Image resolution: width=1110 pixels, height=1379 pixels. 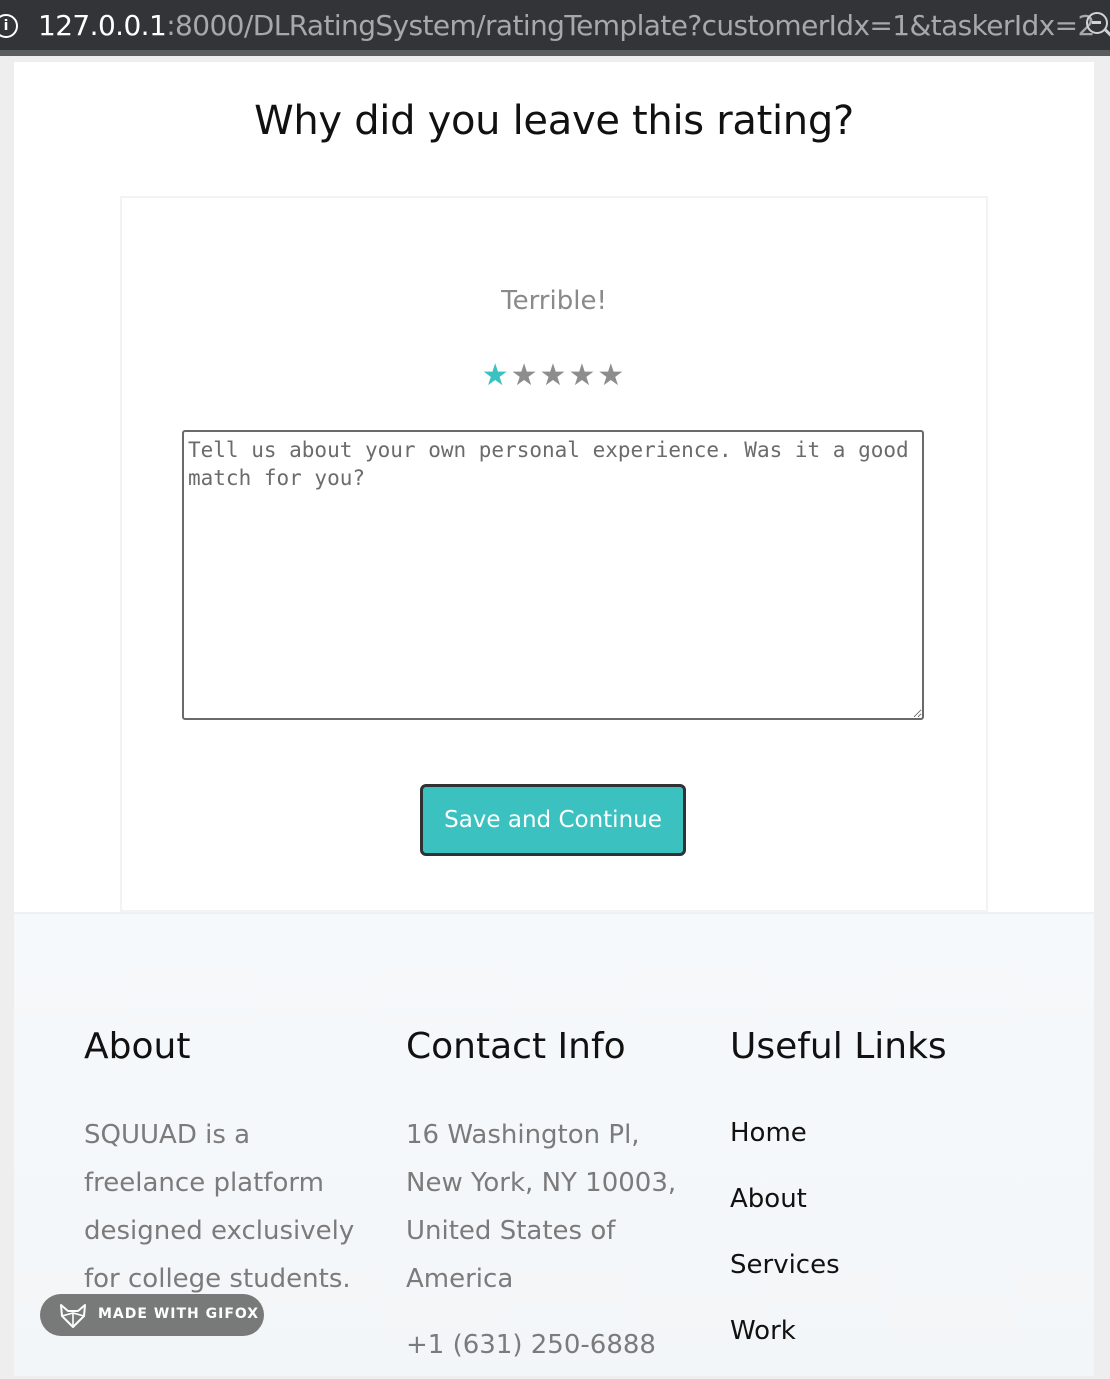 What do you see at coordinates (516, 1046) in the screenshot?
I see `contact-title: Contact Info` at bounding box center [516, 1046].